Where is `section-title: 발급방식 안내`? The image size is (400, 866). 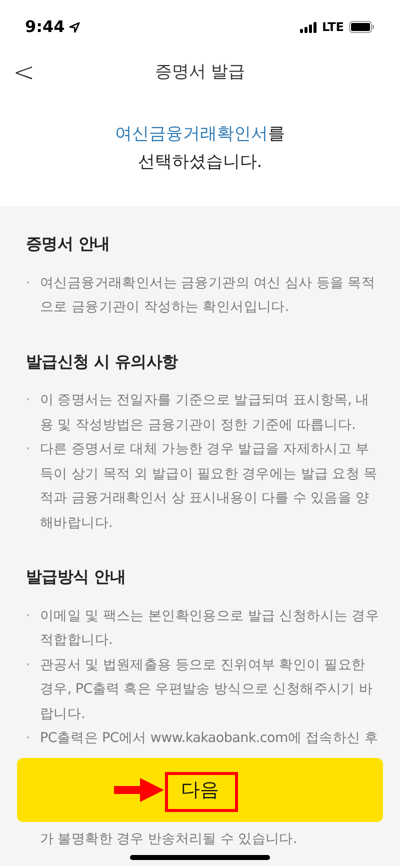 section-title: 발급방식 안내 is located at coordinates (76, 577).